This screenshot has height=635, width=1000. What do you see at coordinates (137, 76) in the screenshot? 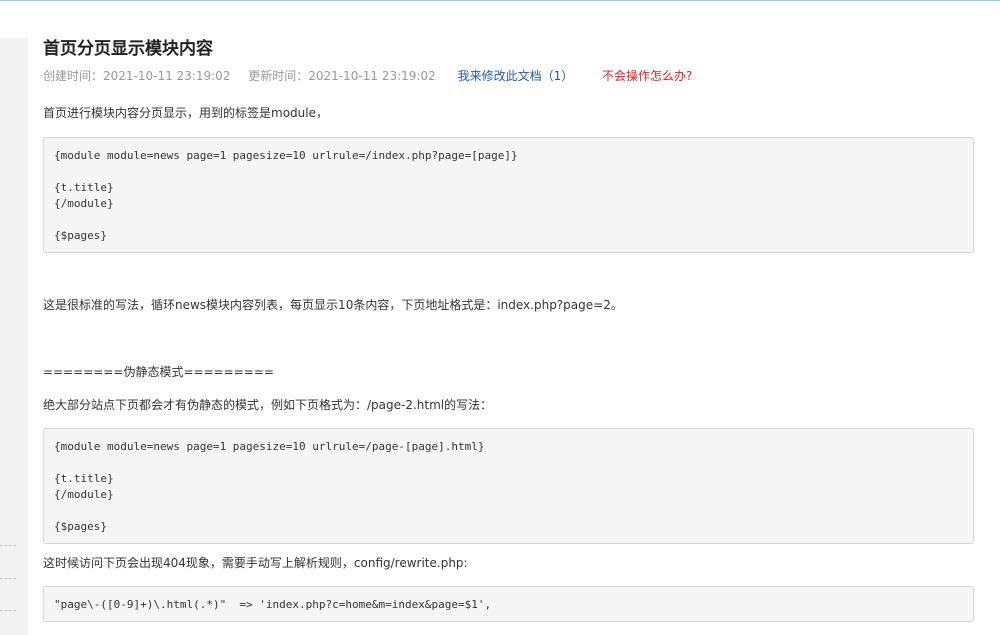
I see `created-time: 创建时间：2021-10-11 23:19:02` at bounding box center [137, 76].